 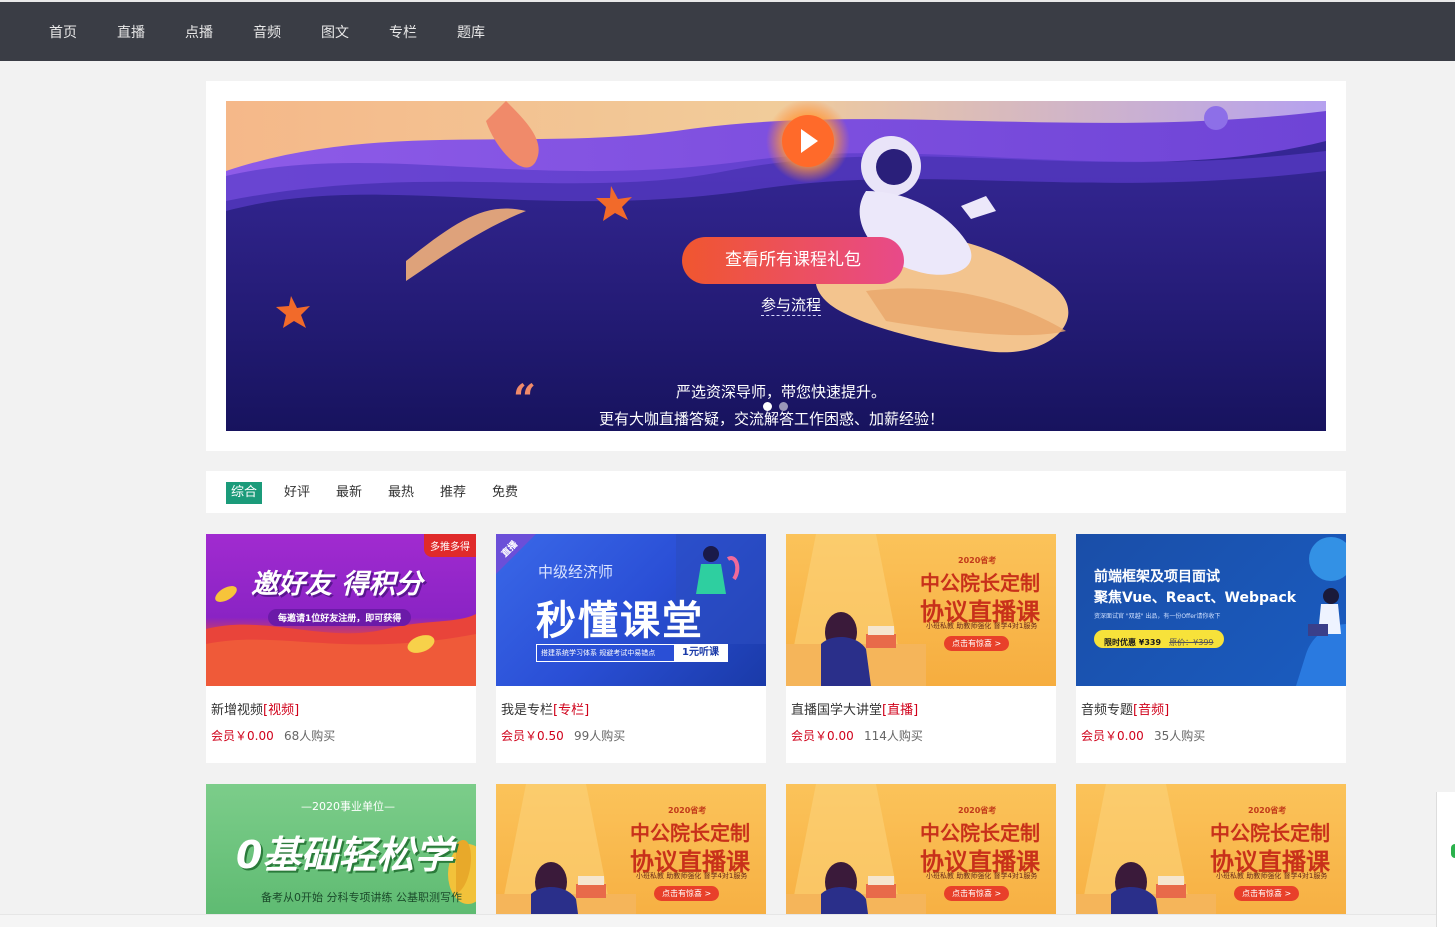 I want to click on nav-item-column: 专栏, so click(x=403, y=32).